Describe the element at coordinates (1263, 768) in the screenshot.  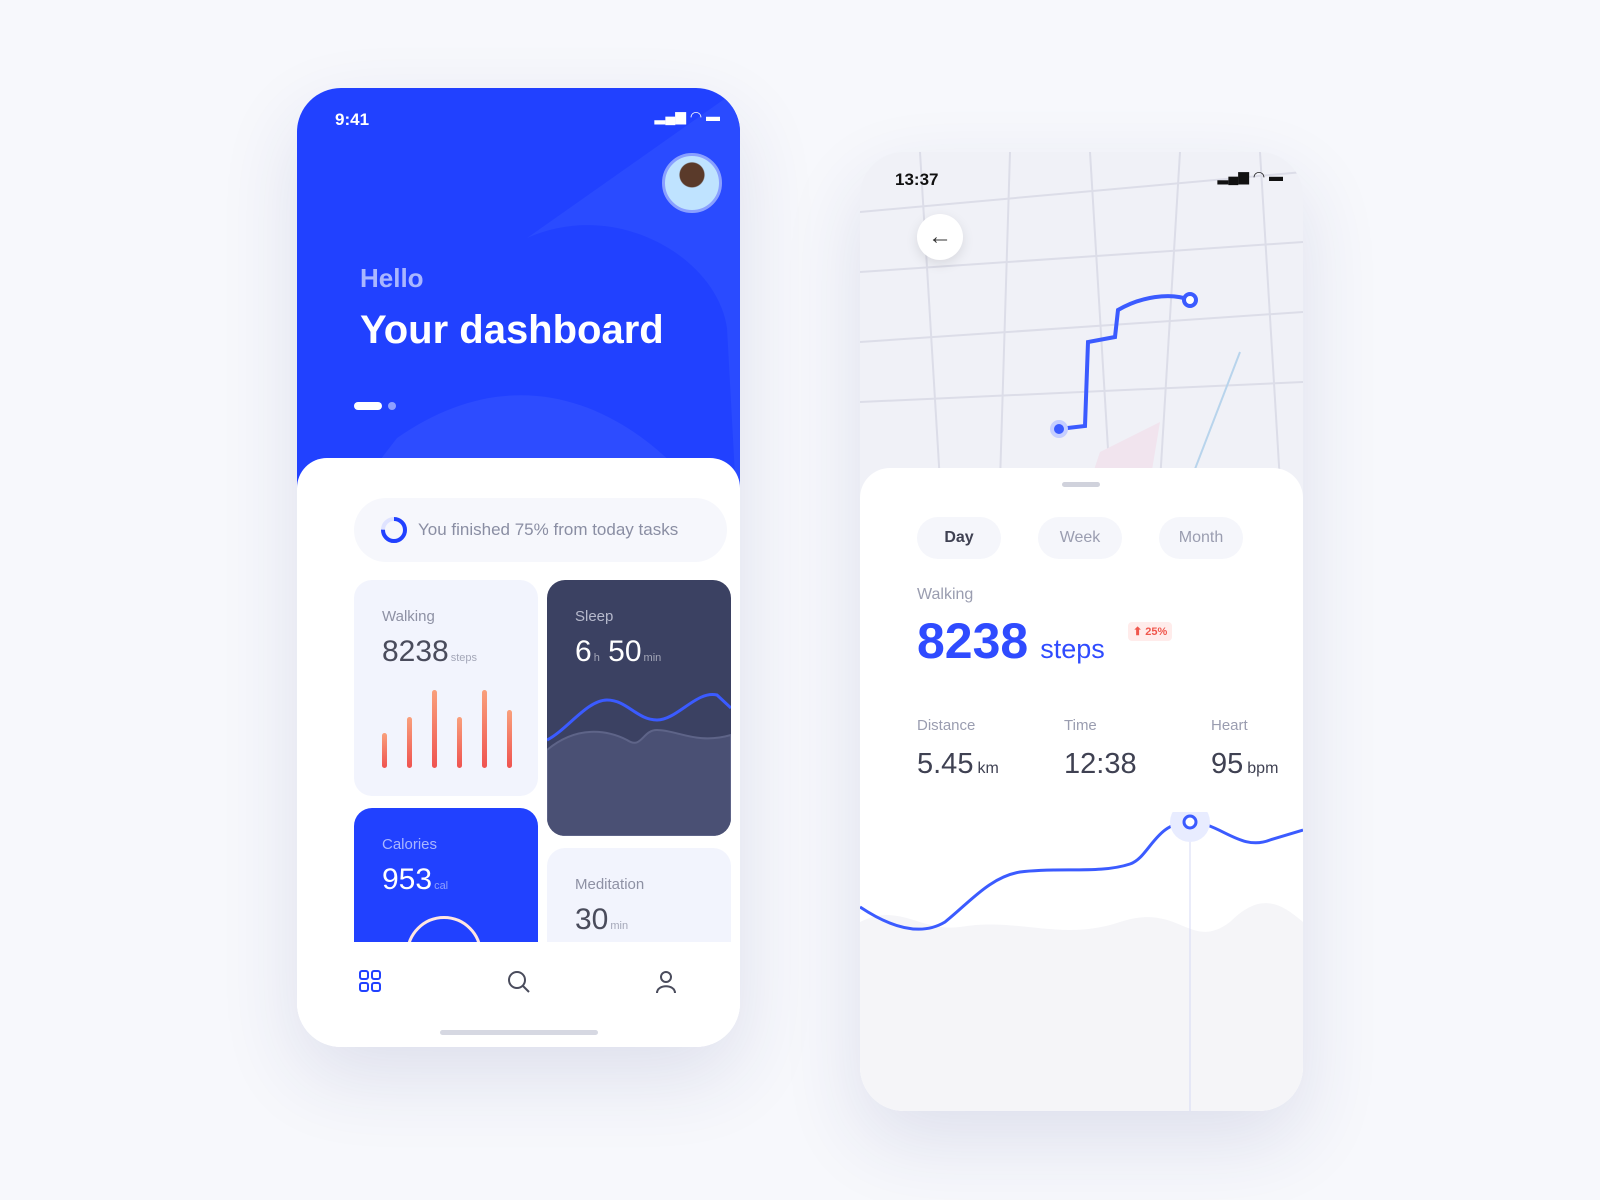
I see `stat-unit: bpm` at that location.